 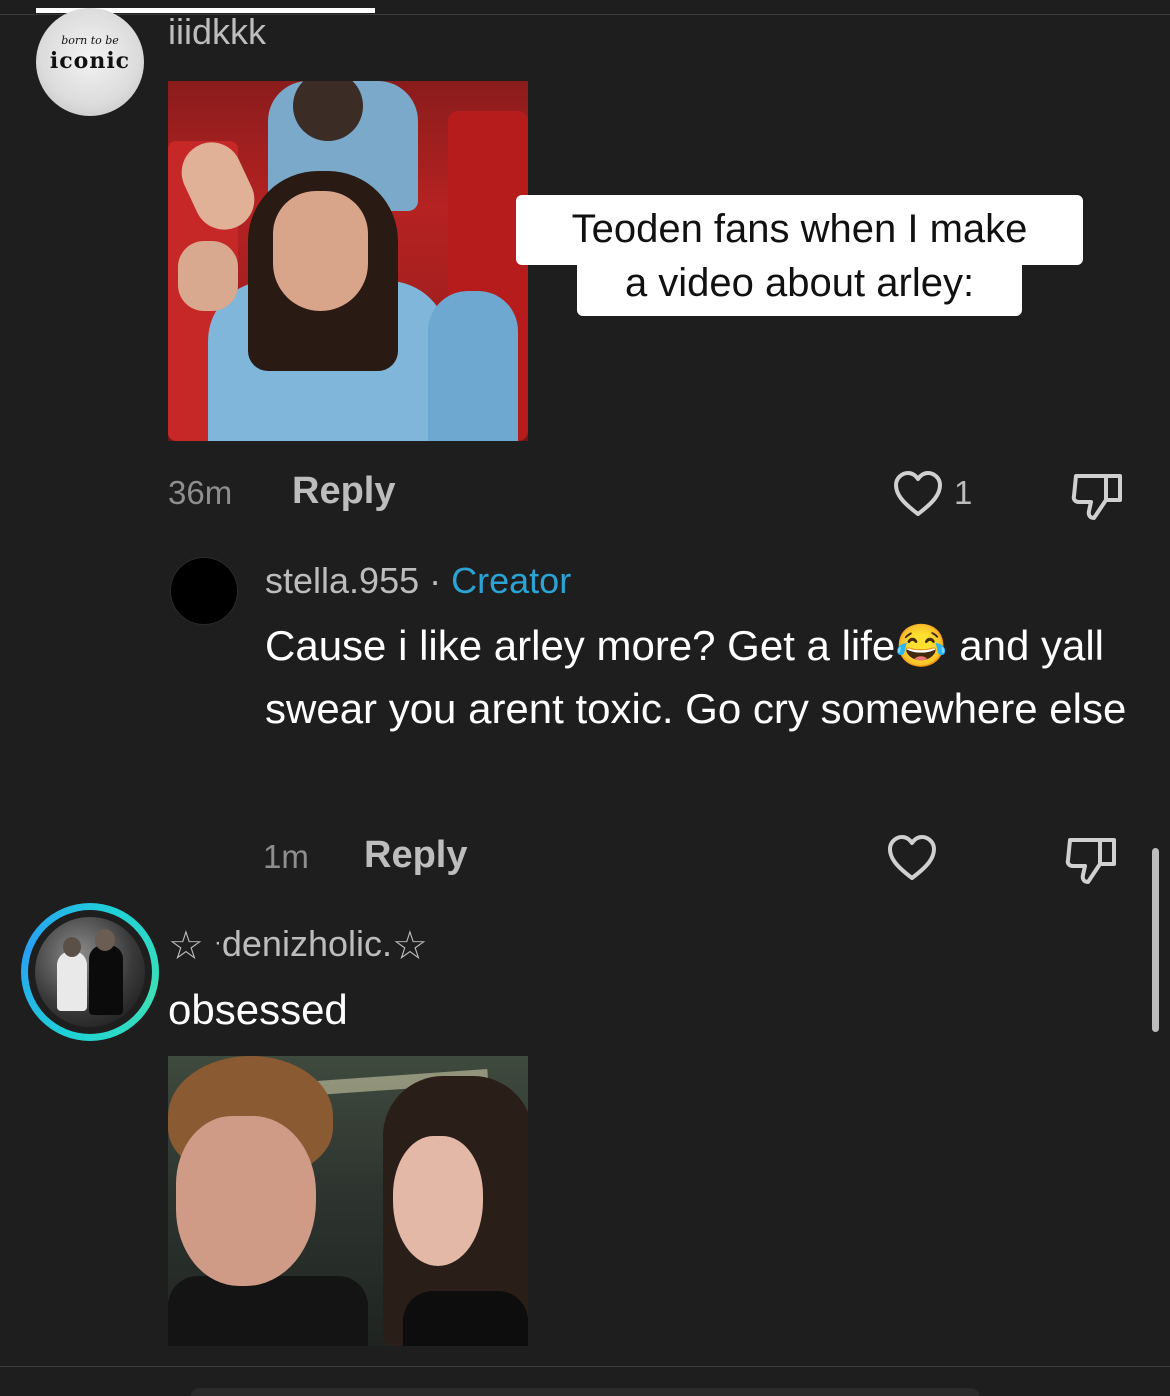 What do you see at coordinates (348, 1201) in the screenshot?
I see `comment-image-couple` at bounding box center [348, 1201].